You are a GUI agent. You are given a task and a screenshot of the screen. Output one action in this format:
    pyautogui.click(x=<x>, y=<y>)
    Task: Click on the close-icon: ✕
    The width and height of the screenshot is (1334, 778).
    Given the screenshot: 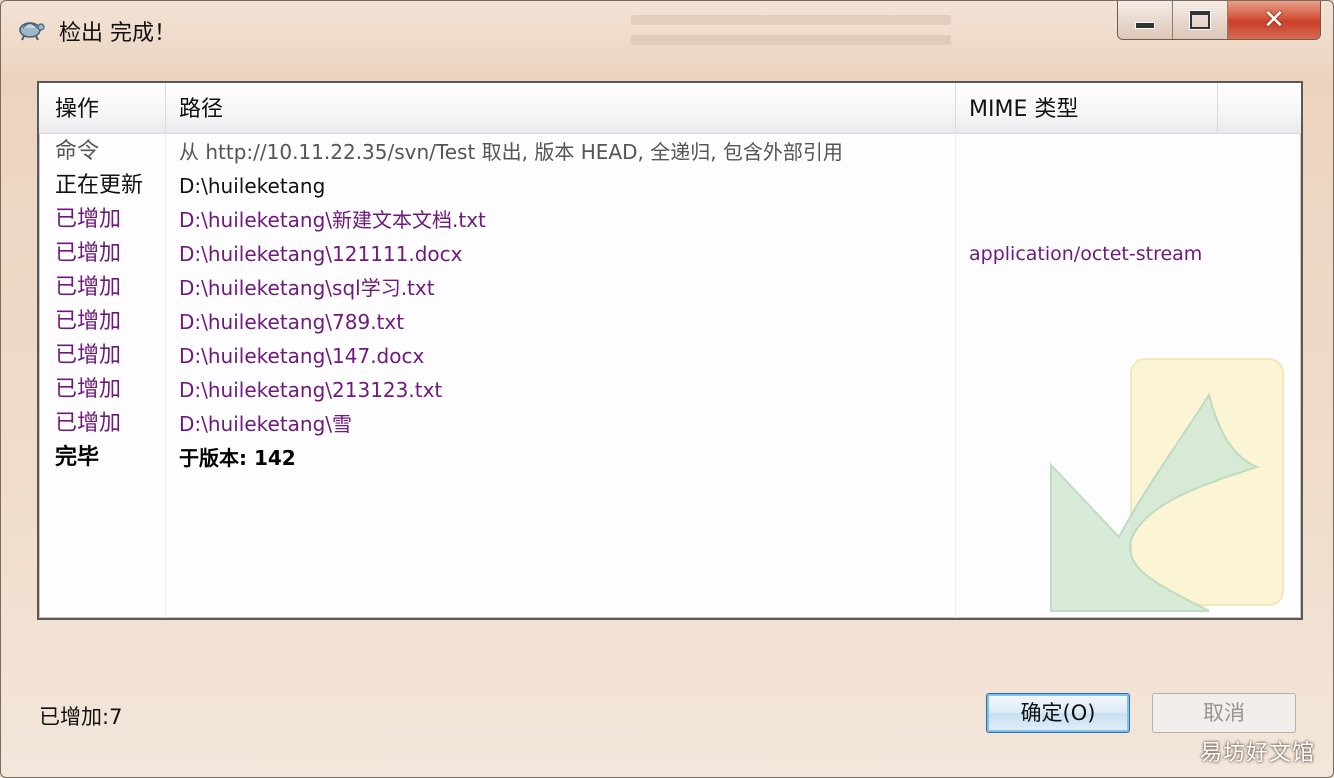 What is the action you would take?
    pyautogui.click(x=1274, y=20)
    